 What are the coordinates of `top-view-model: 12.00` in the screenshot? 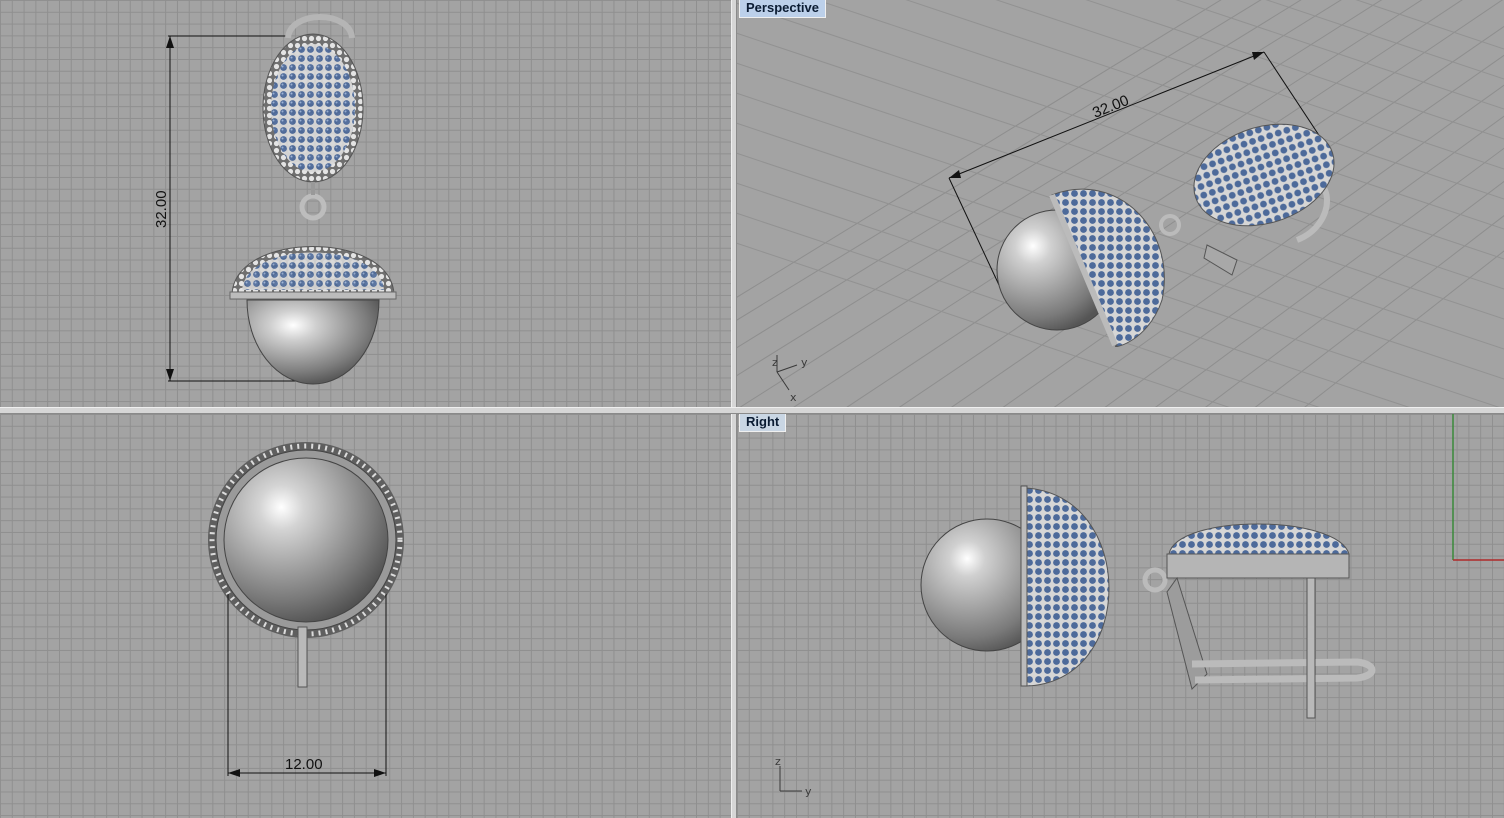 It's located at (306, 609).